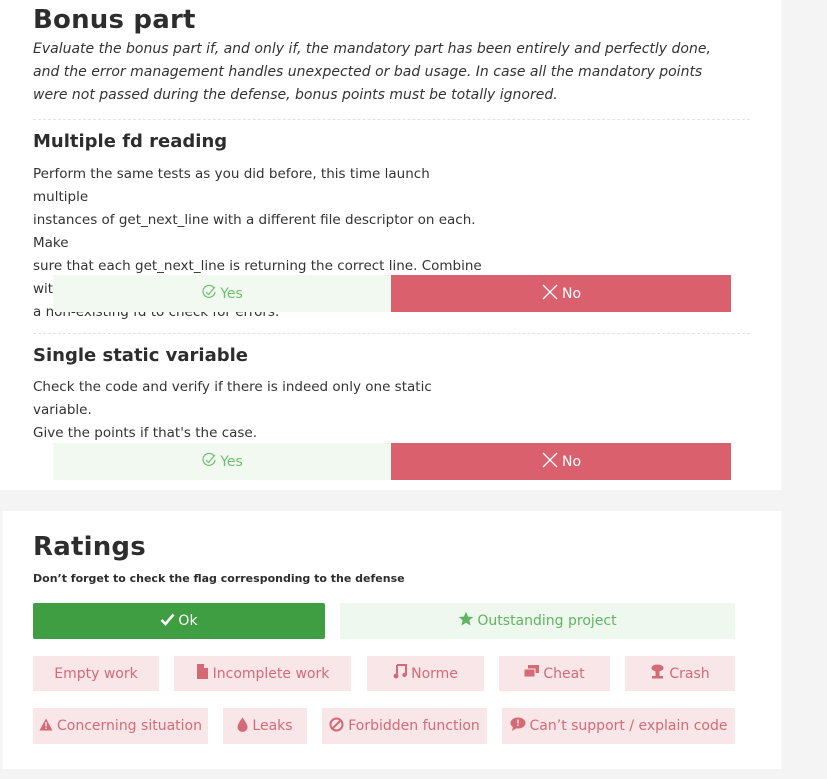 This screenshot has width=827, height=779. I want to click on flag-label: Crash, so click(689, 673).